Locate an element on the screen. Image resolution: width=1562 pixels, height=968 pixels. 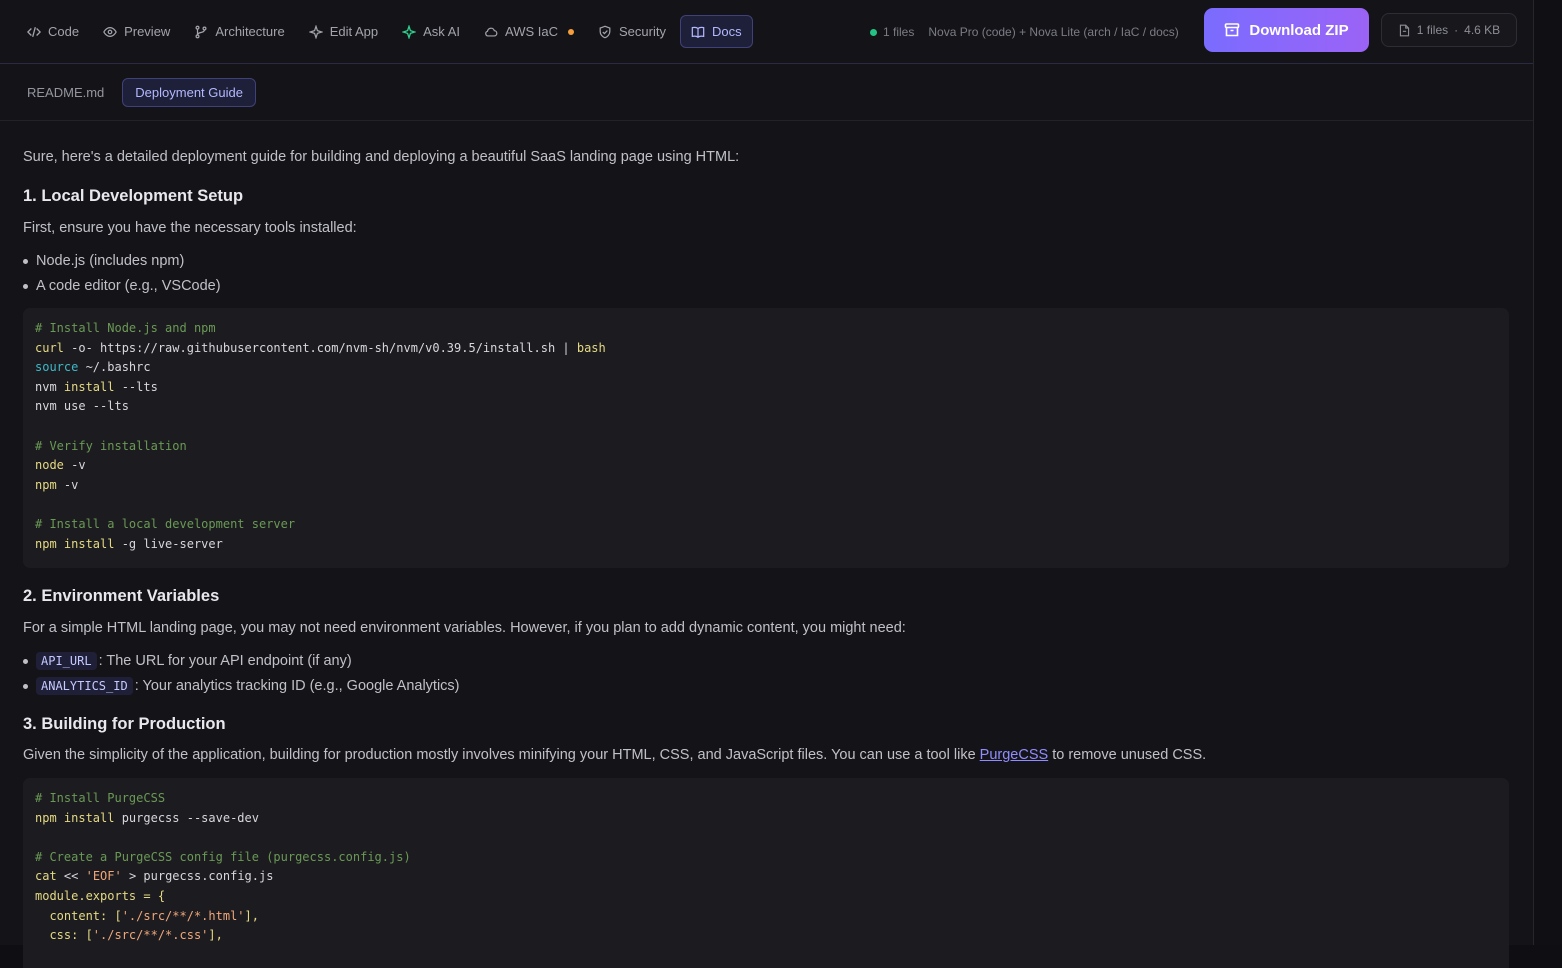
code-line: nvm use --lts is located at coordinates (82, 406).